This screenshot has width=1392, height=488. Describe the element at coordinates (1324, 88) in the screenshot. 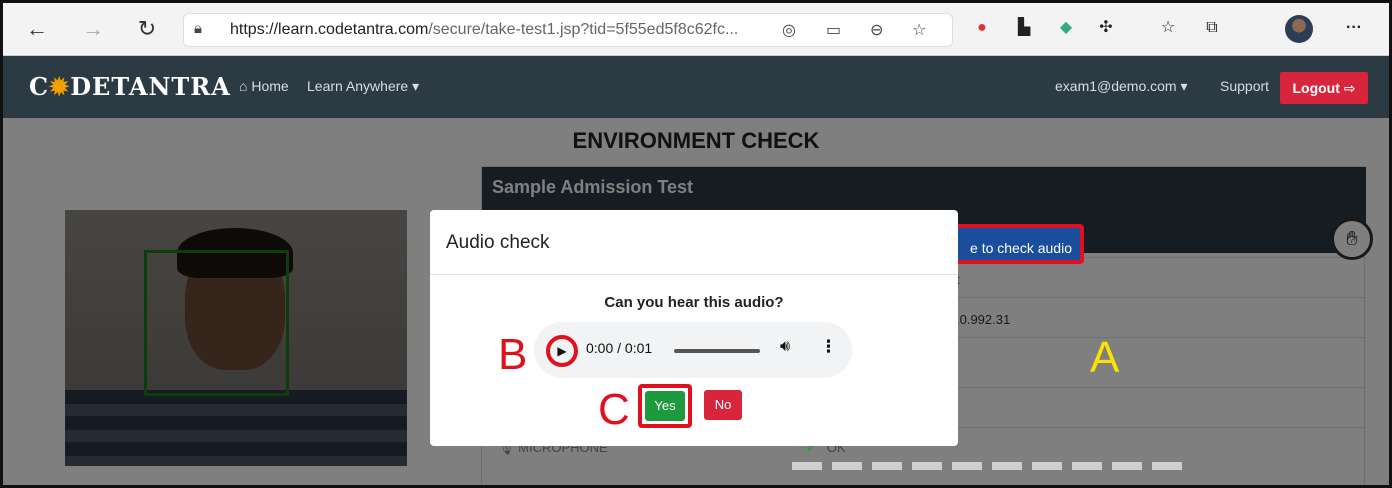

I see `logout-button: Logout ⇨` at that location.